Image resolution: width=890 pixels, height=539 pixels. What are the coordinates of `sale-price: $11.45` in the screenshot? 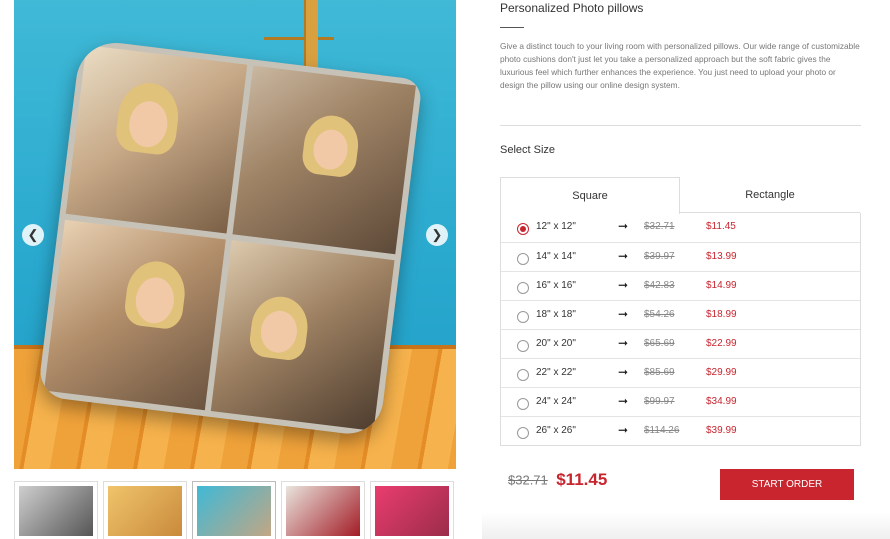 It's located at (582, 479).